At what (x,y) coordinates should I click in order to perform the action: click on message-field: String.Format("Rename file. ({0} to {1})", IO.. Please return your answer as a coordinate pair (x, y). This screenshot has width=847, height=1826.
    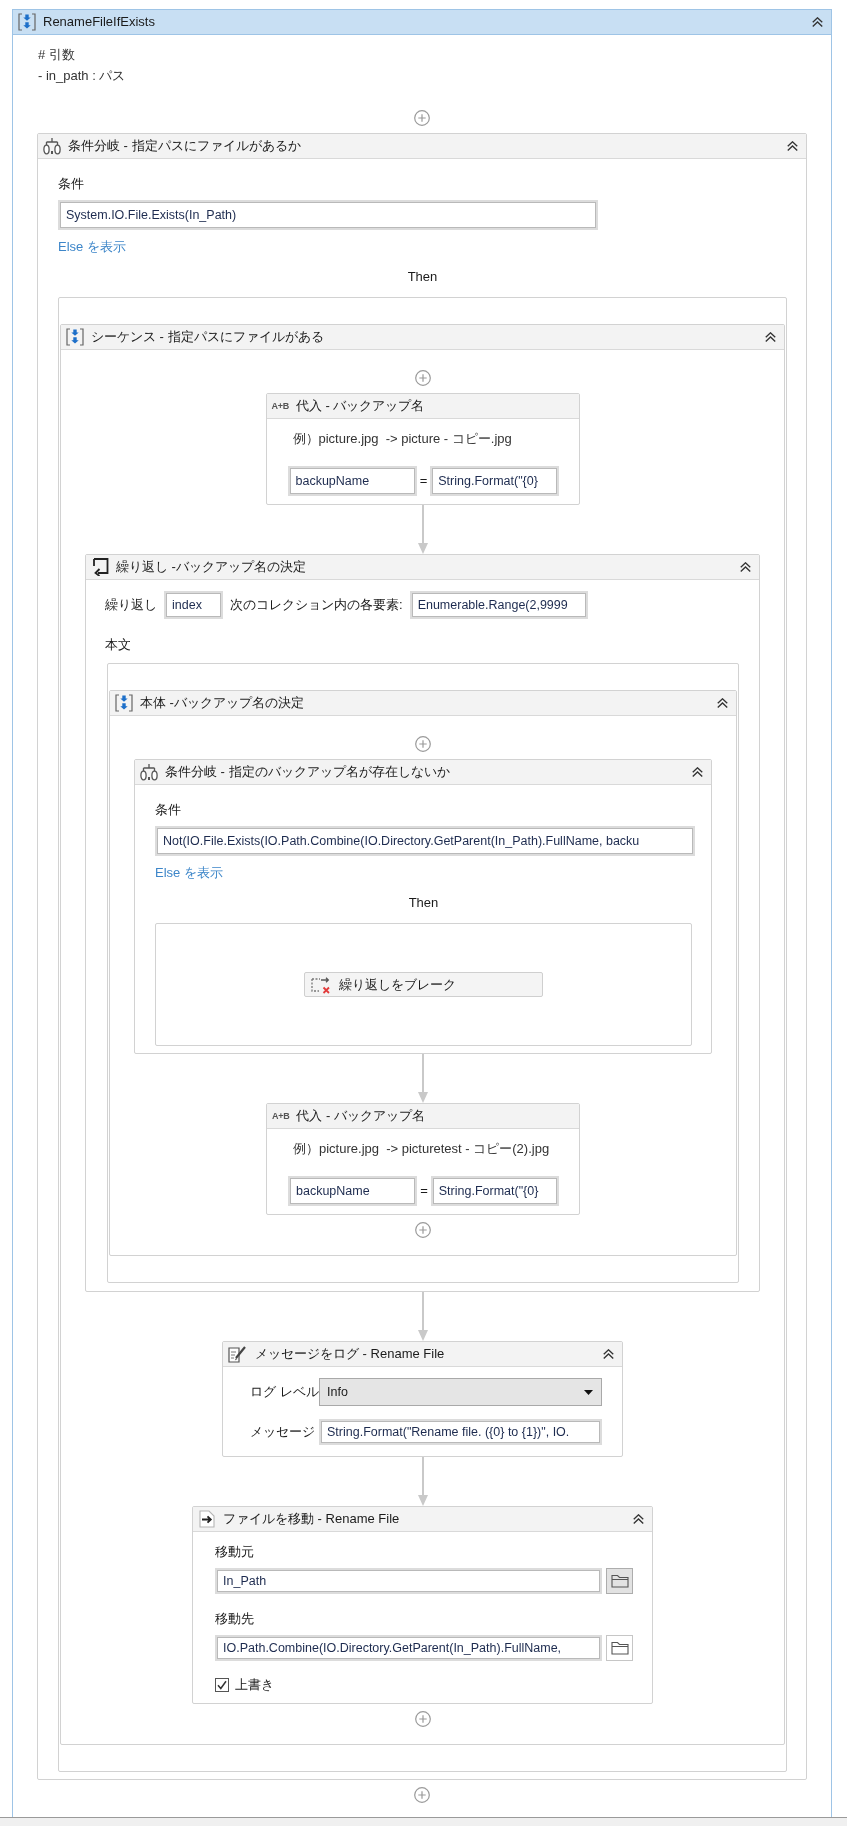
    Looking at the image, I should click on (460, 1432).